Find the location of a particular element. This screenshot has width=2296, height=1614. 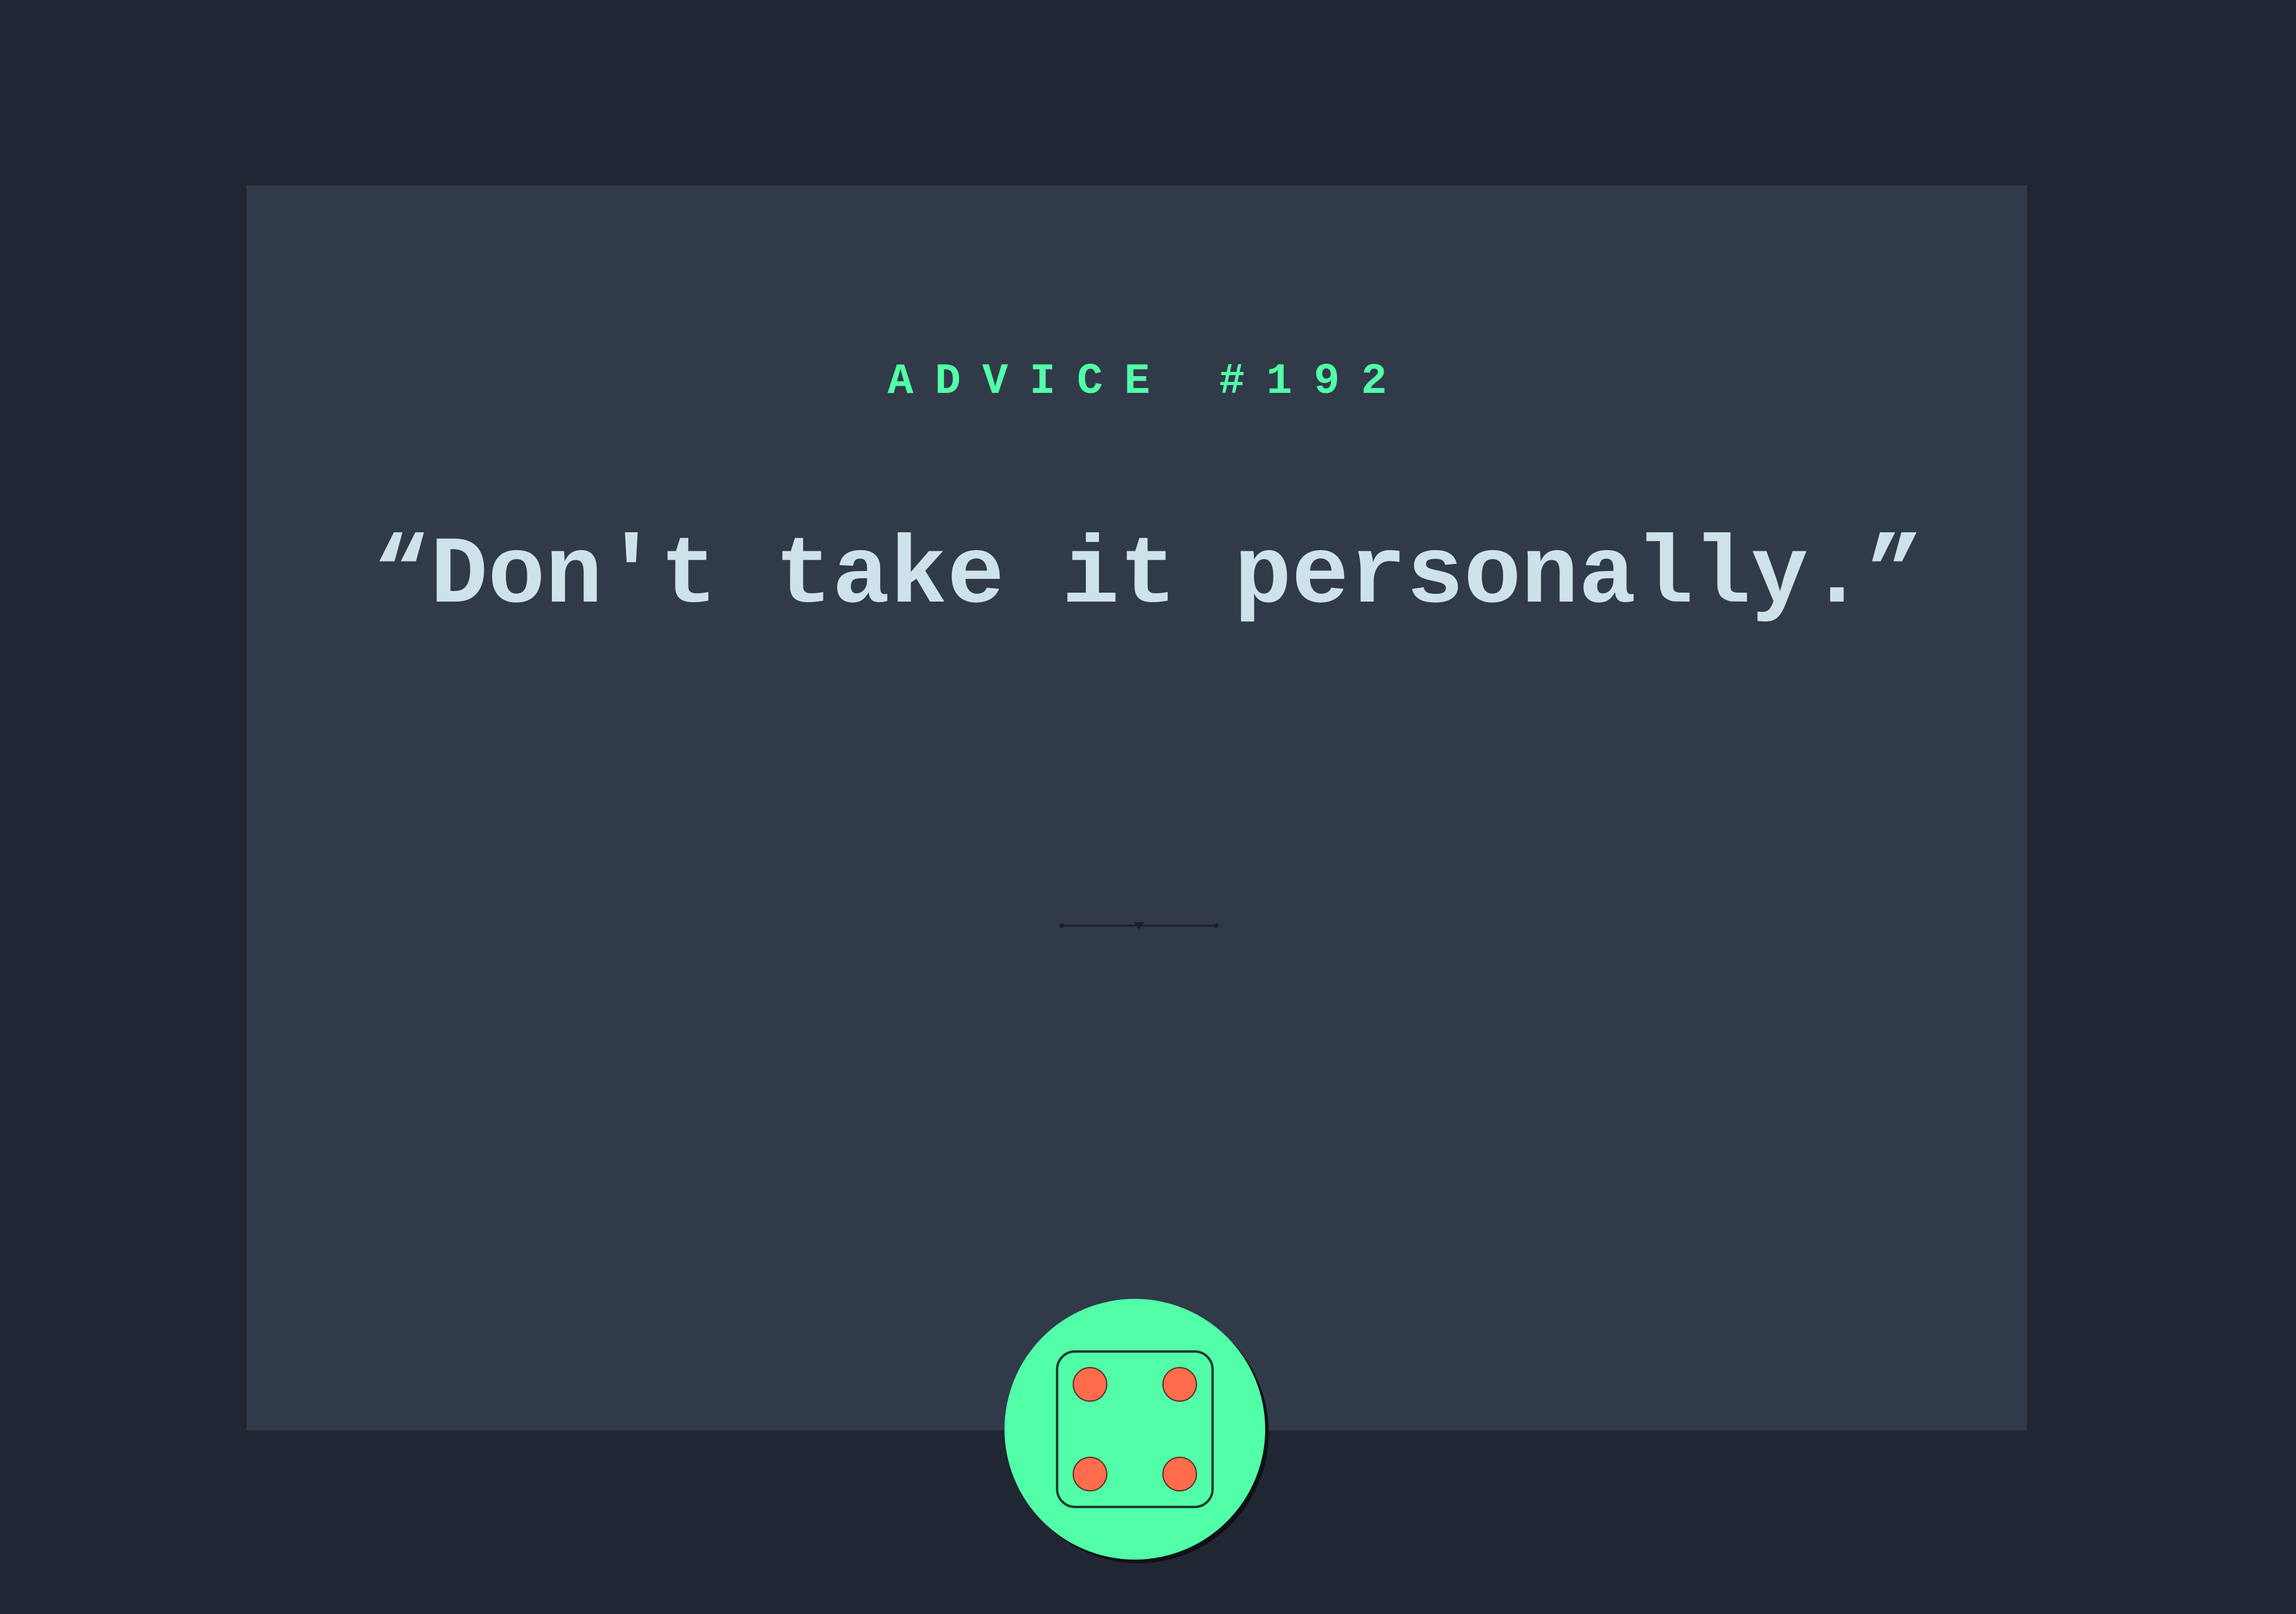

roll-dice-button is located at coordinates (1134, 1429).